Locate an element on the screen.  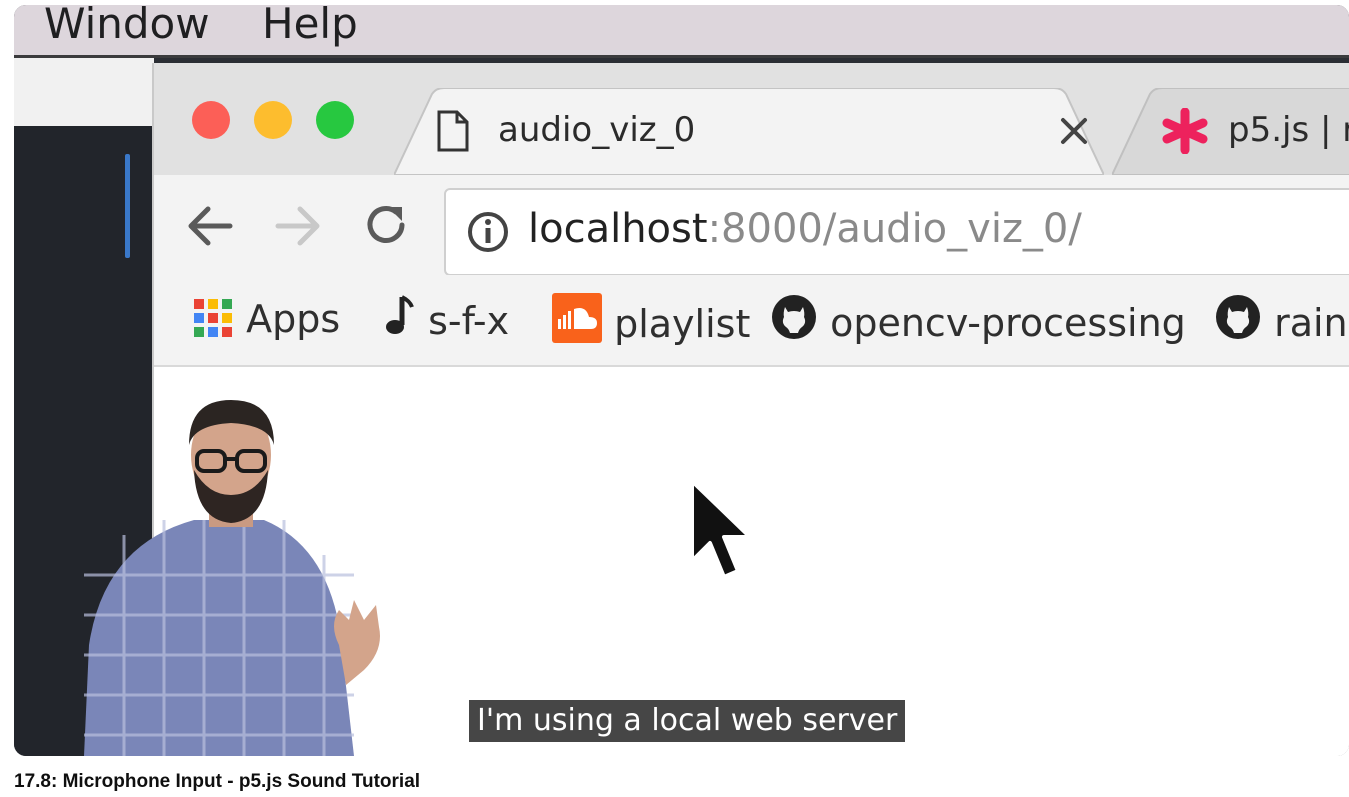
url-text: localhost:8000/audio_viz_0/ is located at coordinates (805, 229).